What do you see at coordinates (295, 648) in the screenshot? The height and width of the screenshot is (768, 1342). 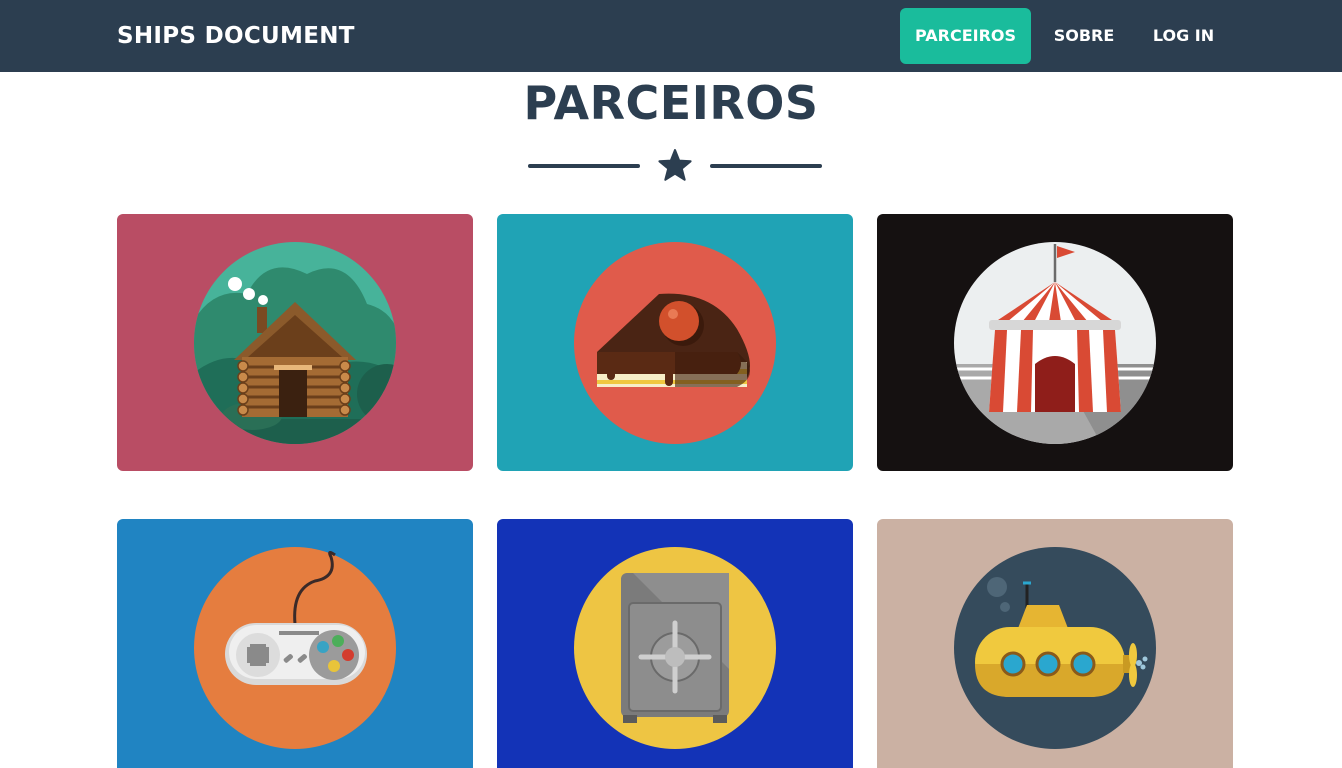 I see `game-controller-icon` at bounding box center [295, 648].